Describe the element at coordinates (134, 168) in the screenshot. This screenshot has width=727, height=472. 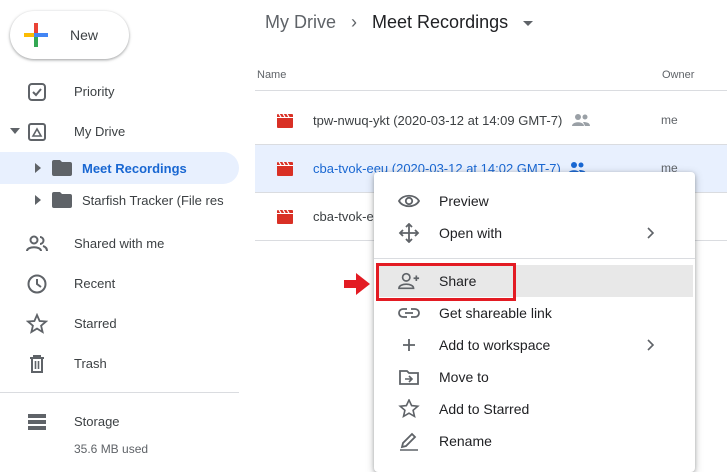
I see `sidebar-item-label: Meet Recordings` at that location.